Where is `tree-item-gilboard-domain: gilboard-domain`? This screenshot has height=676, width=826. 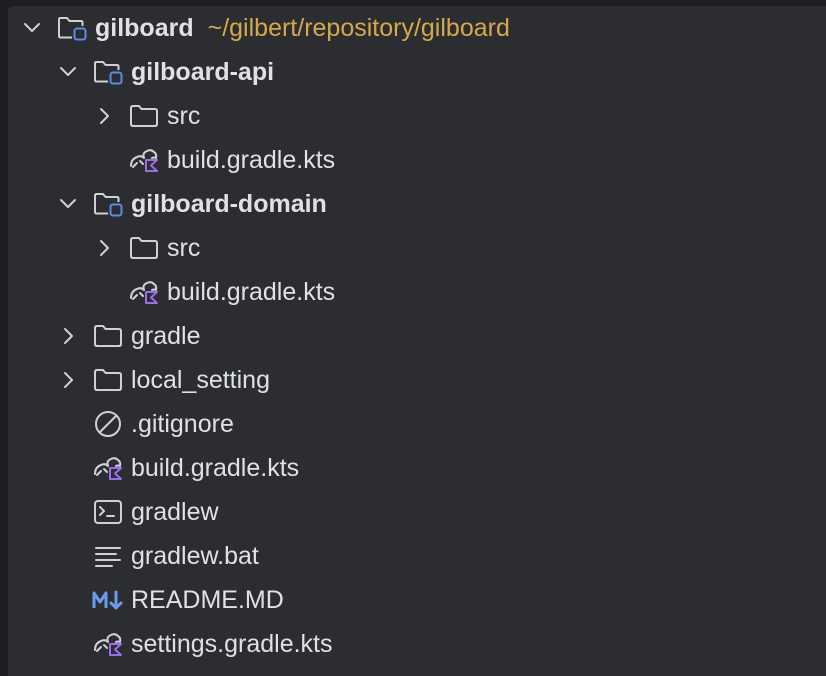 tree-item-gilboard-domain: gilboard-domain is located at coordinates (417, 204).